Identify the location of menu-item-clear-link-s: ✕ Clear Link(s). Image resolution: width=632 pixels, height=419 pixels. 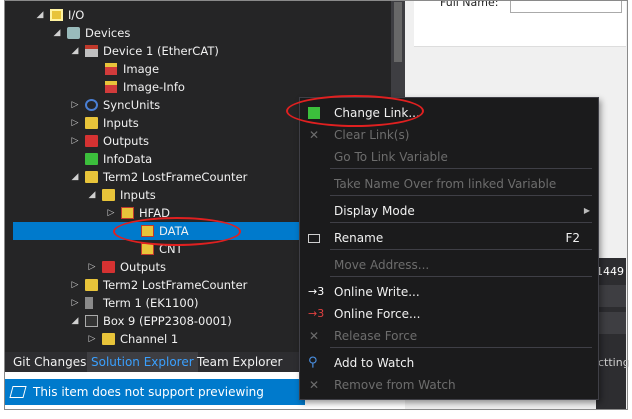
(449, 135).